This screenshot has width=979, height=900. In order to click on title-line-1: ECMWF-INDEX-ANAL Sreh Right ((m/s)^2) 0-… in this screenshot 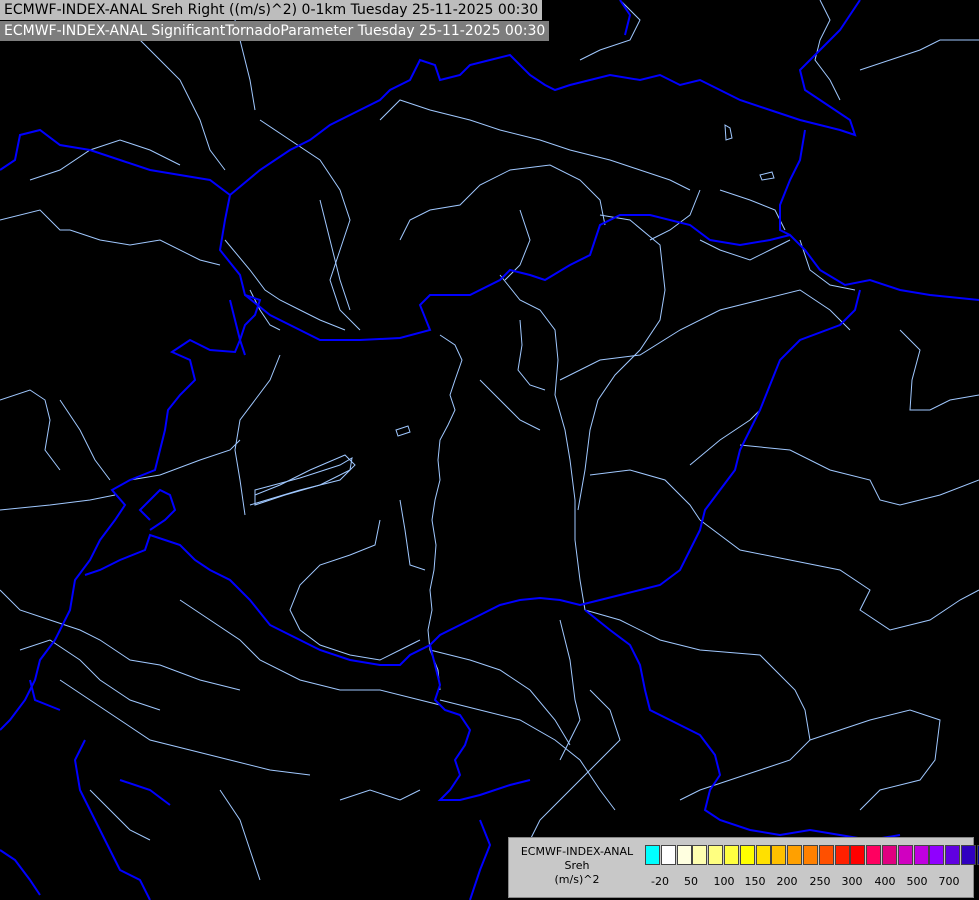, I will do `click(271, 10)`.